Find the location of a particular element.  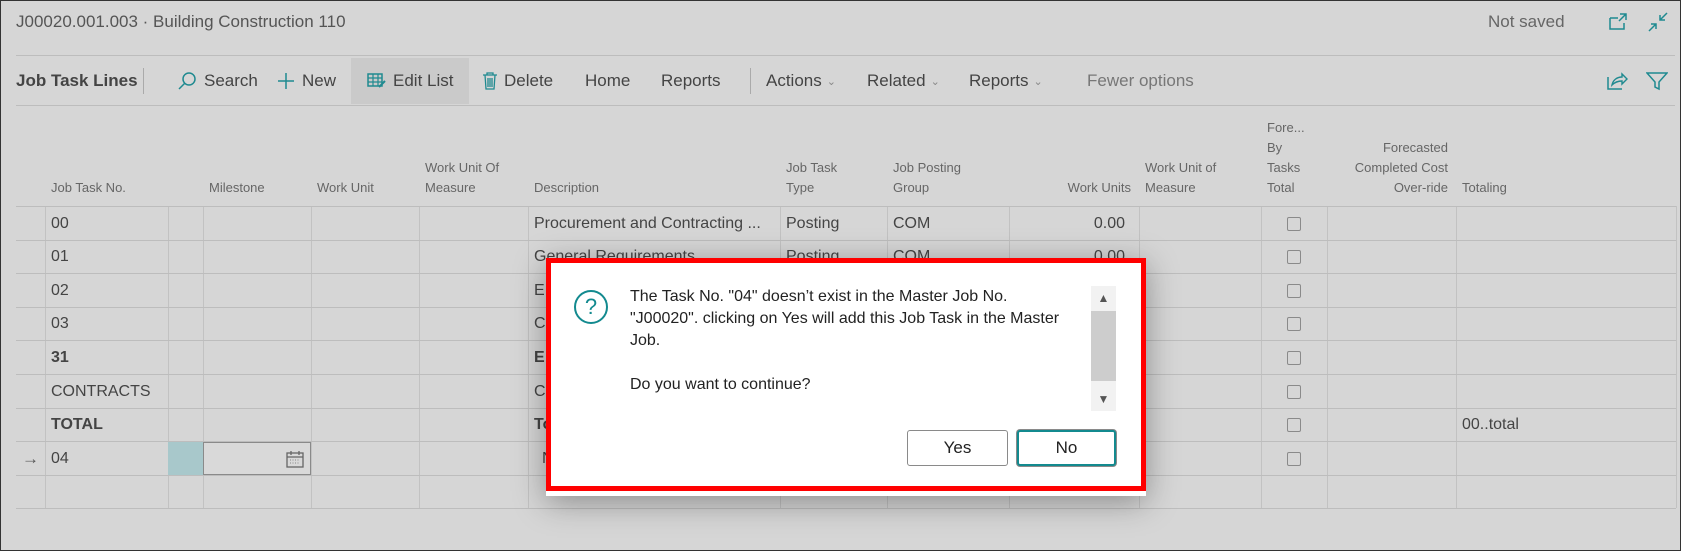

column-header-line: Completed Cost is located at coordinates (1401, 167).